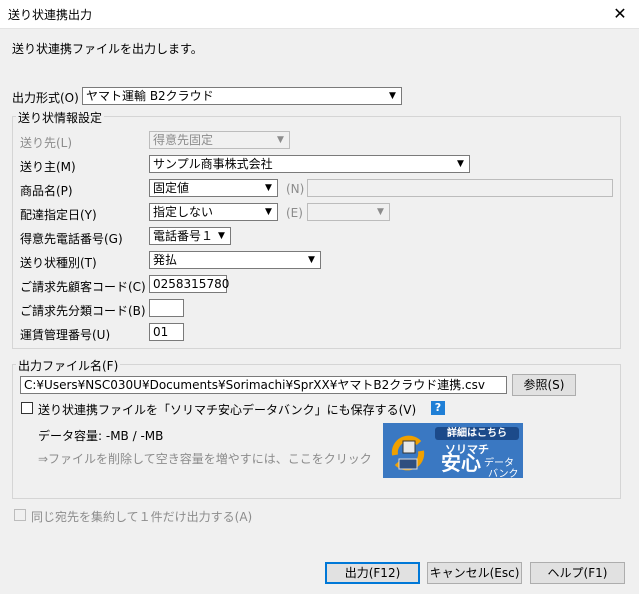 This screenshot has width=639, height=594. What do you see at coordinates (20, 515) in the screenshot?
I see `aggregate-checkbox` at bounding box center [20, 515].